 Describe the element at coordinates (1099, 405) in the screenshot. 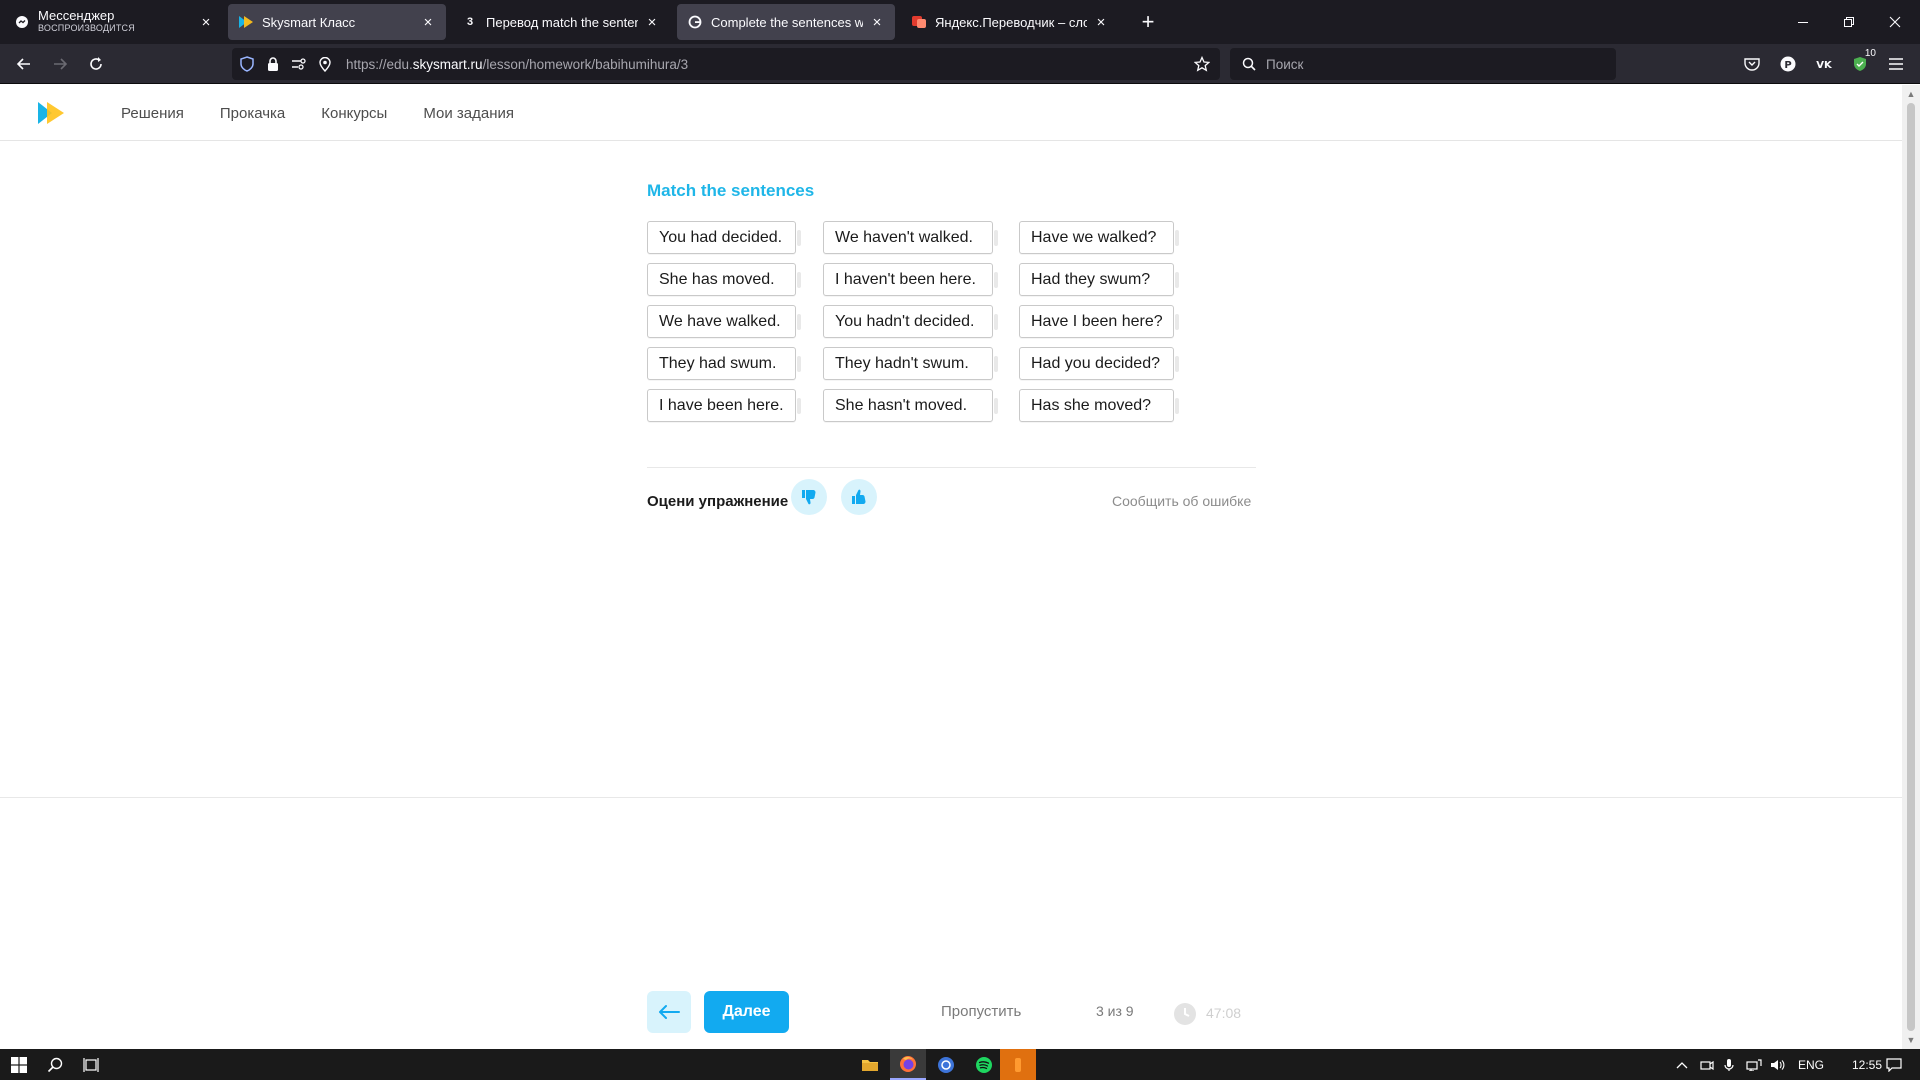

I see `sentence-card: Has she moved?` at that location.